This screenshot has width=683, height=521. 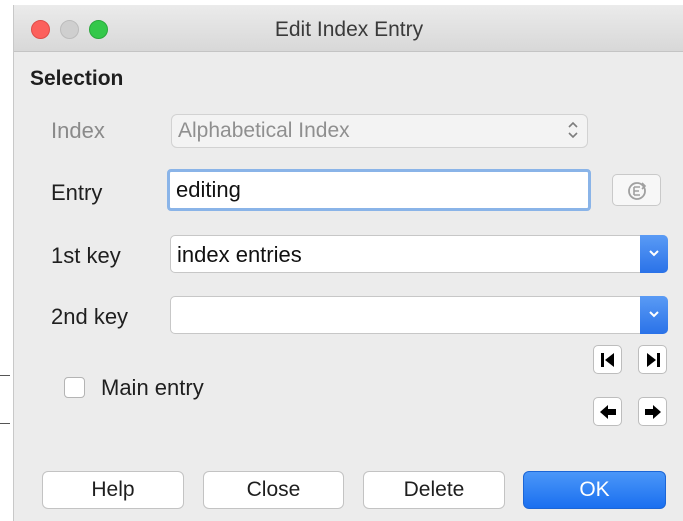 I want to click on entry-label: Entry, so click(x=77, y=192).